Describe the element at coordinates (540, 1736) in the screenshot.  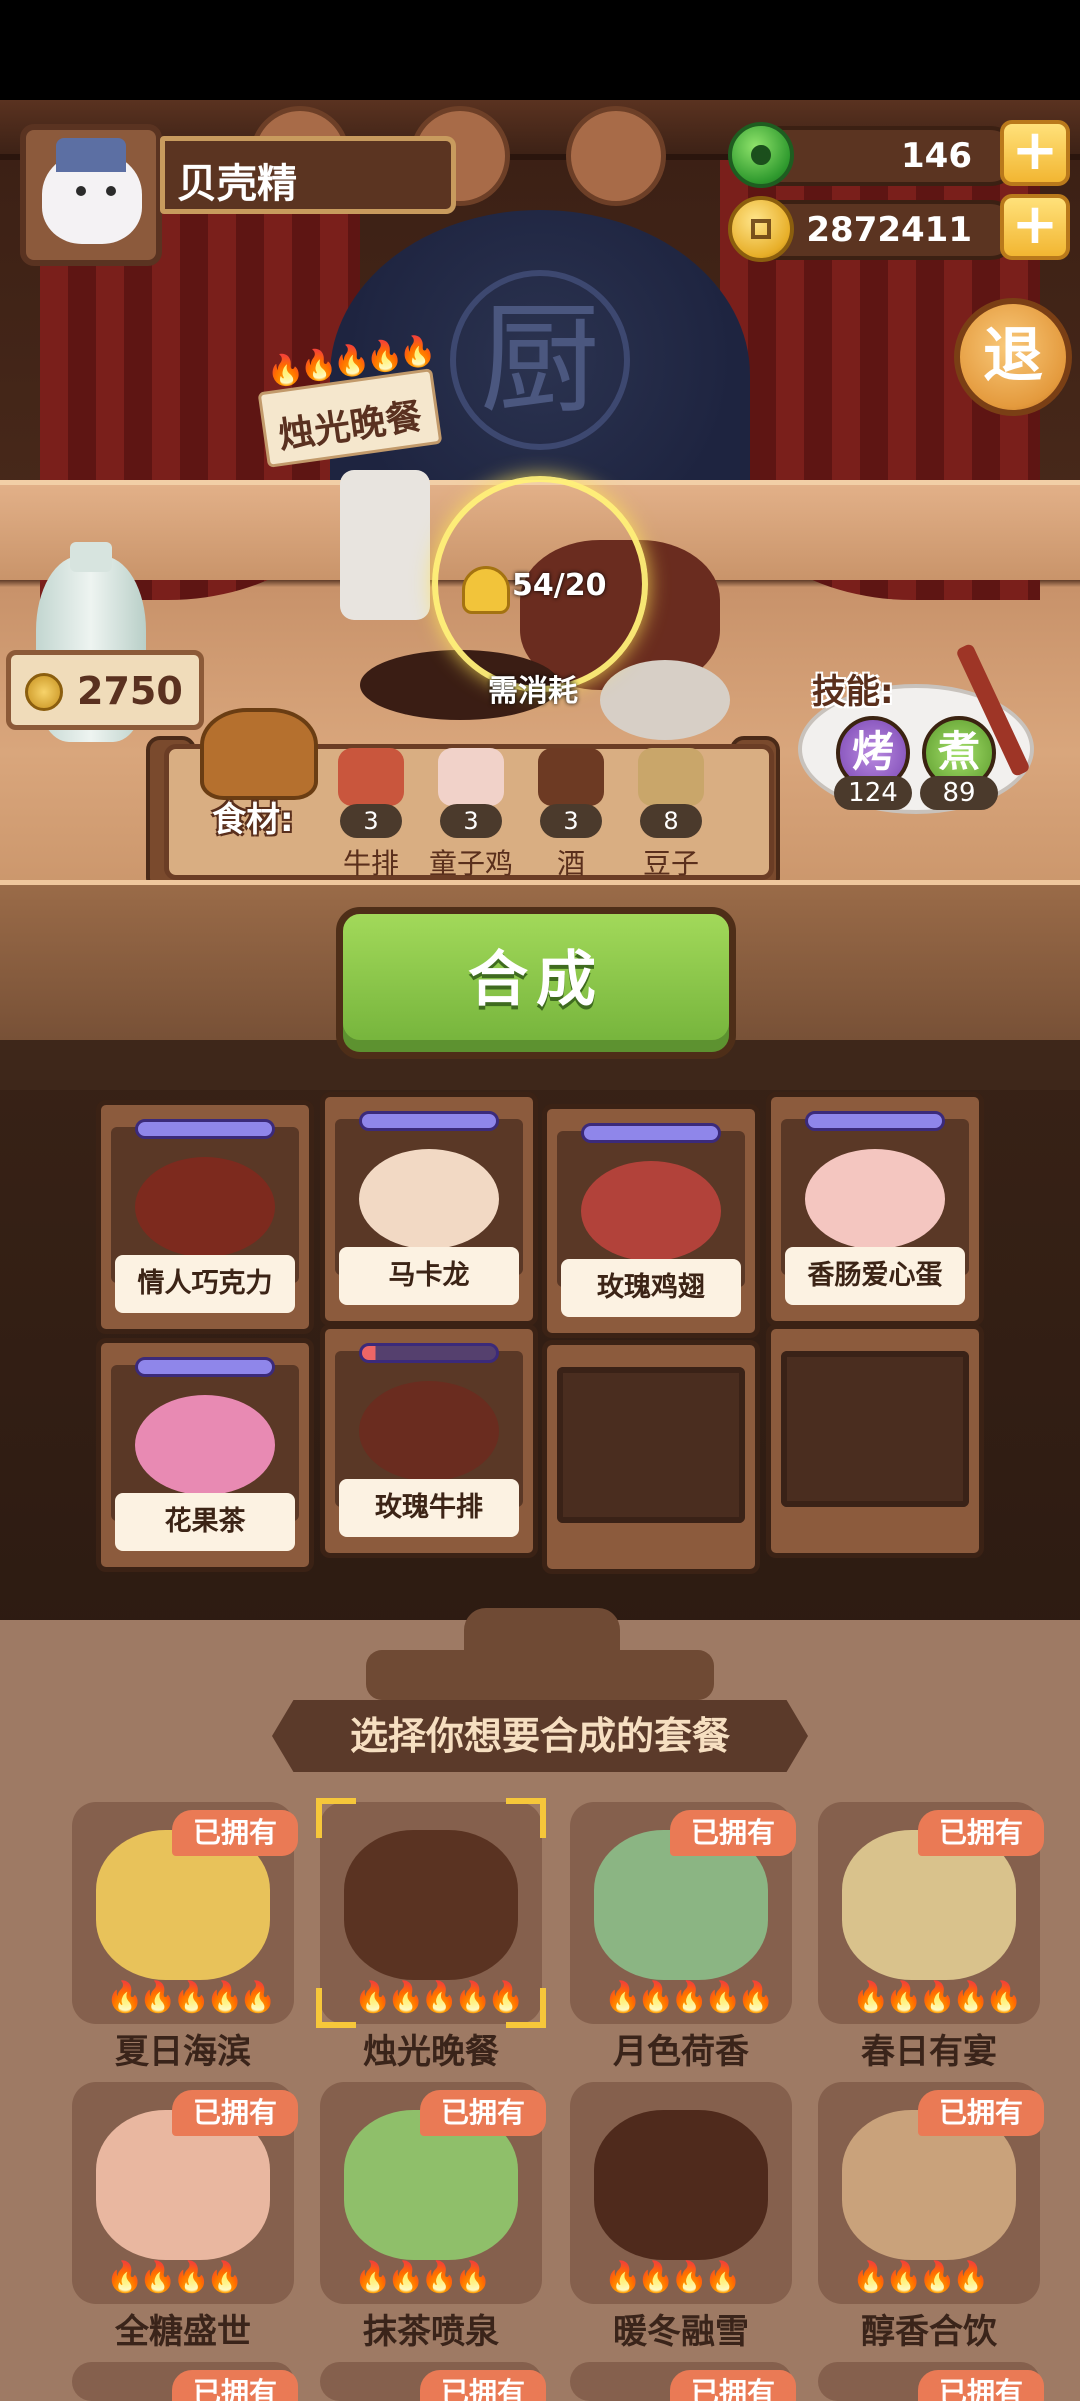
I see `selector-title: 选择你想要合成的套餐` at that location.